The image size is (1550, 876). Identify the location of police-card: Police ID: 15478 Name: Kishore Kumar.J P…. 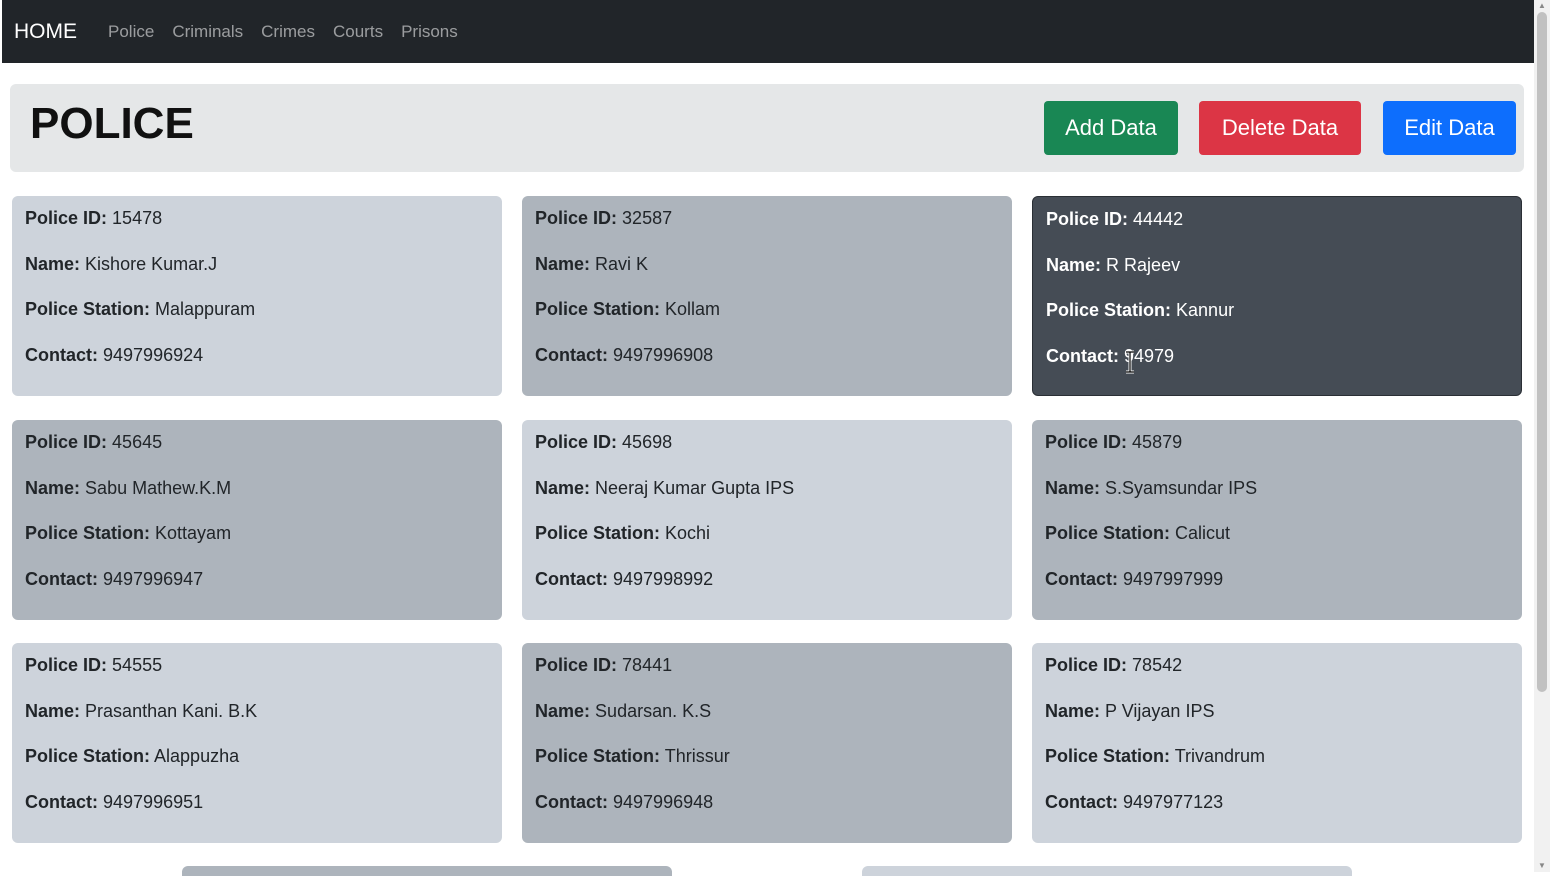
(257, 296).